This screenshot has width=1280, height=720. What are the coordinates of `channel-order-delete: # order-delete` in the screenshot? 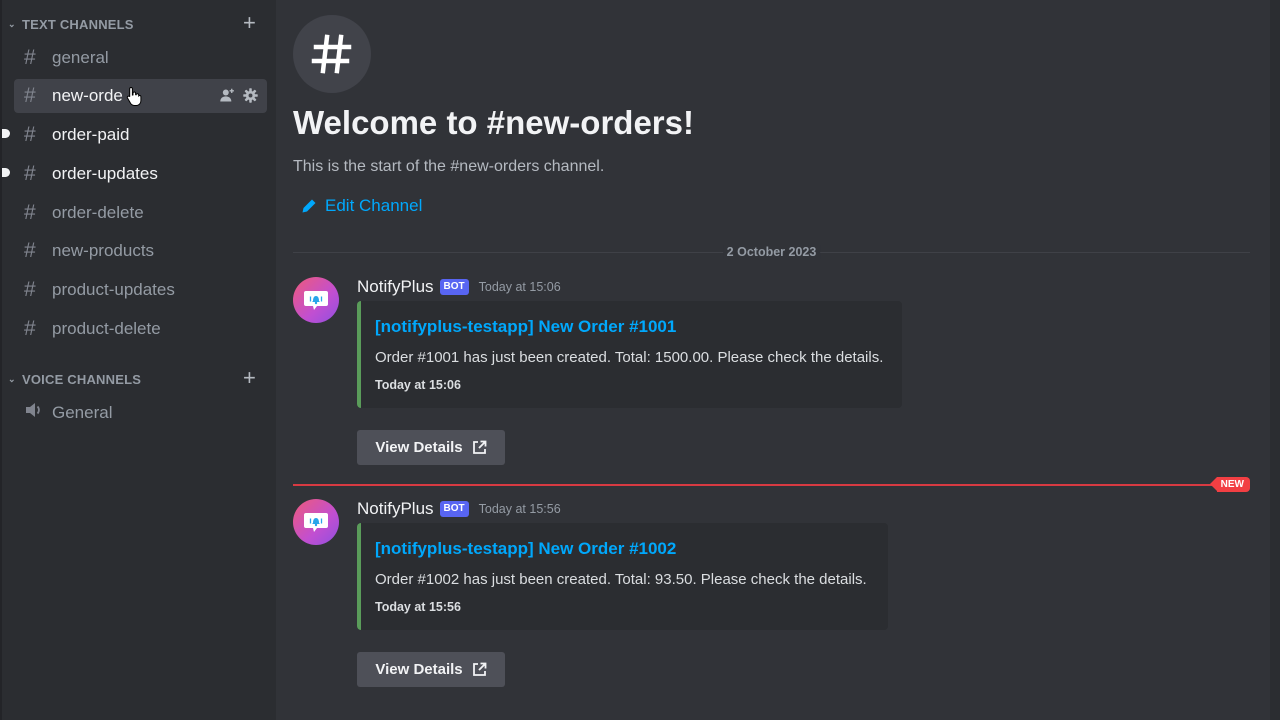 It's located at (140, 213).